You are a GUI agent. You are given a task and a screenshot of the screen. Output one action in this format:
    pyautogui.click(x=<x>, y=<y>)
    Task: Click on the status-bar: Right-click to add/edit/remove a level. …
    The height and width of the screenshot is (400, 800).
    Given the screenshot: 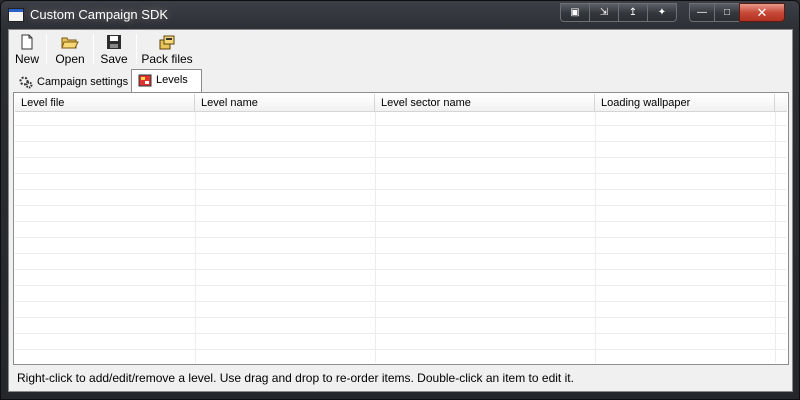 What is the action you would take?
    pyautogui.click(x=400, y=378)
    